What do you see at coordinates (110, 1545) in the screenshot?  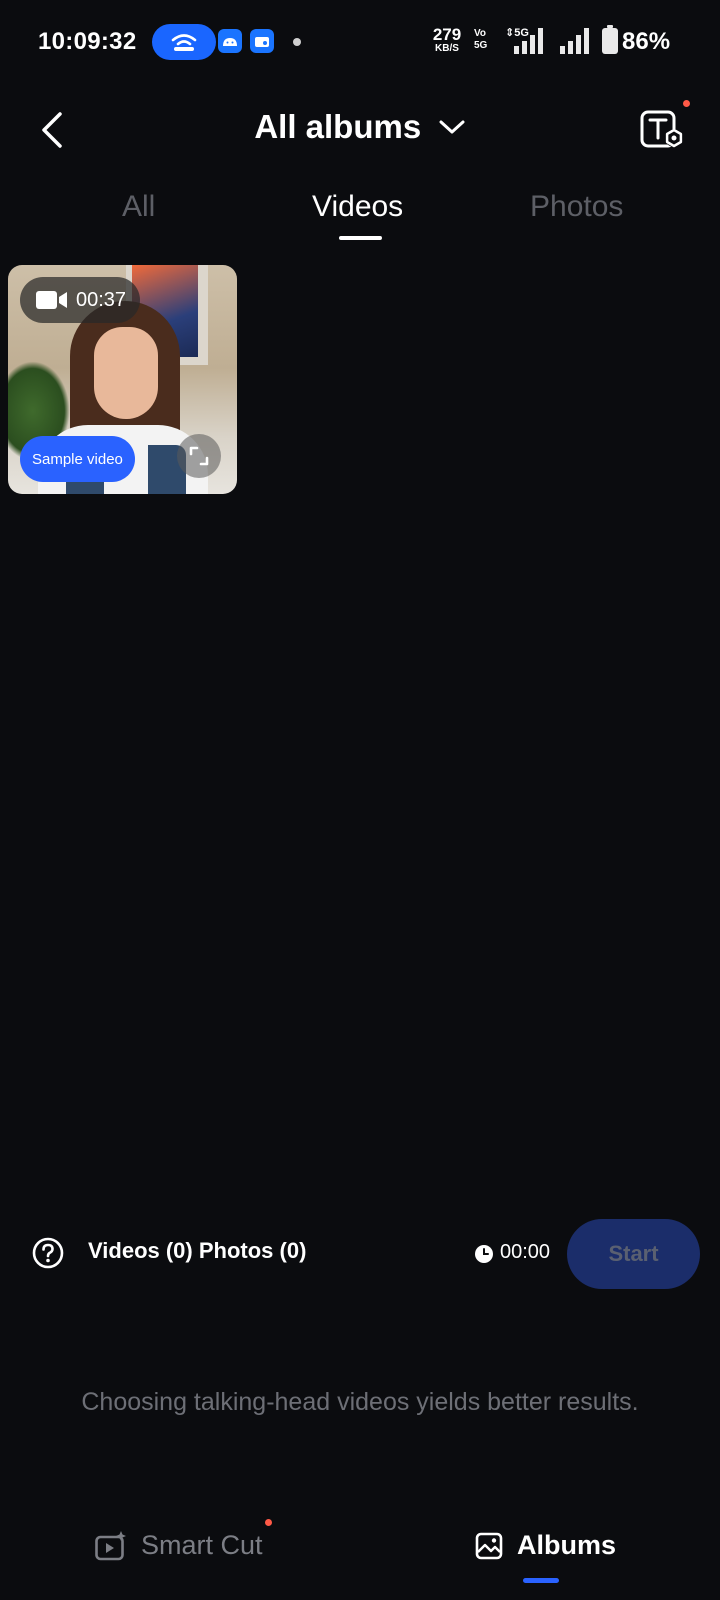 I see `smart-cut-icon` at bounding box center [110, 1545].